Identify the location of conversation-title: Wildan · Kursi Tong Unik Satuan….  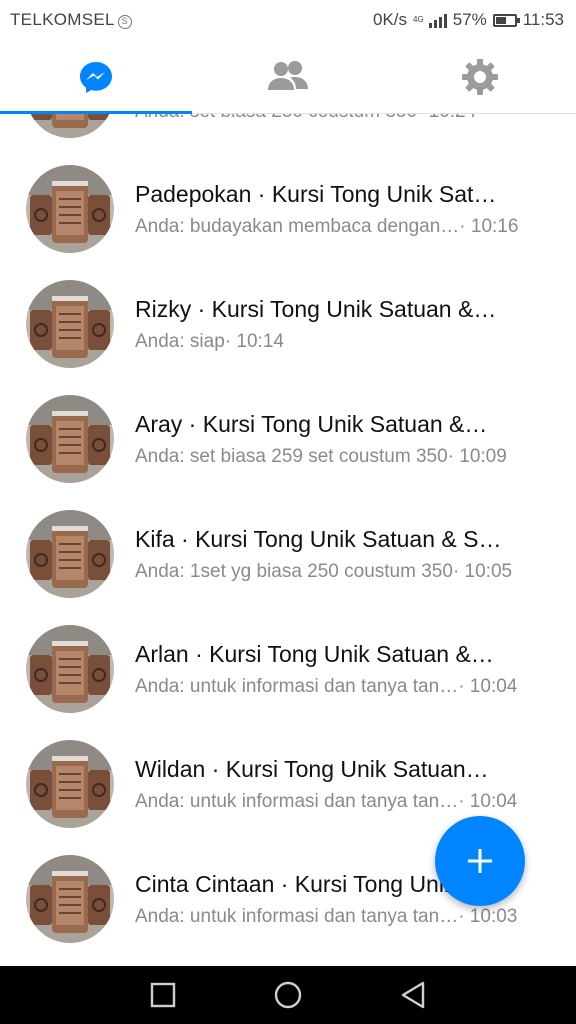
(312, 769).